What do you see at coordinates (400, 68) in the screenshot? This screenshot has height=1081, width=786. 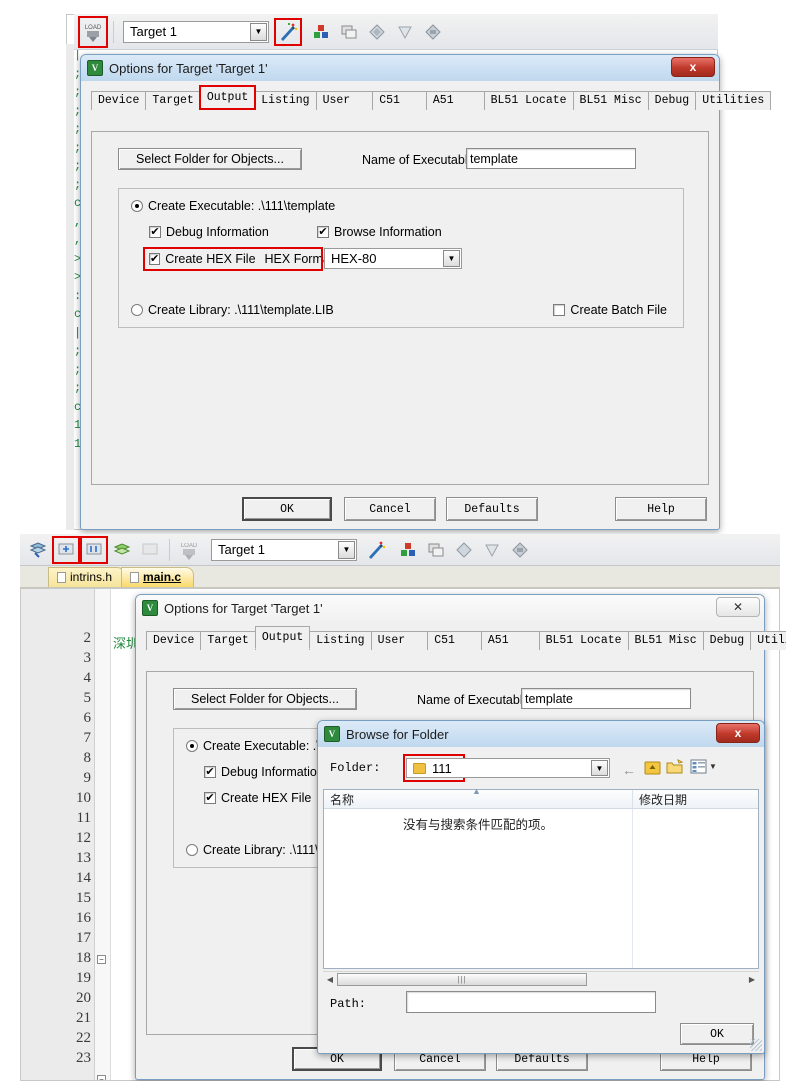 I see `options-dialog-top-titlebar: V Options for Target 'Target 1' x` at bounding box center [400, 68].